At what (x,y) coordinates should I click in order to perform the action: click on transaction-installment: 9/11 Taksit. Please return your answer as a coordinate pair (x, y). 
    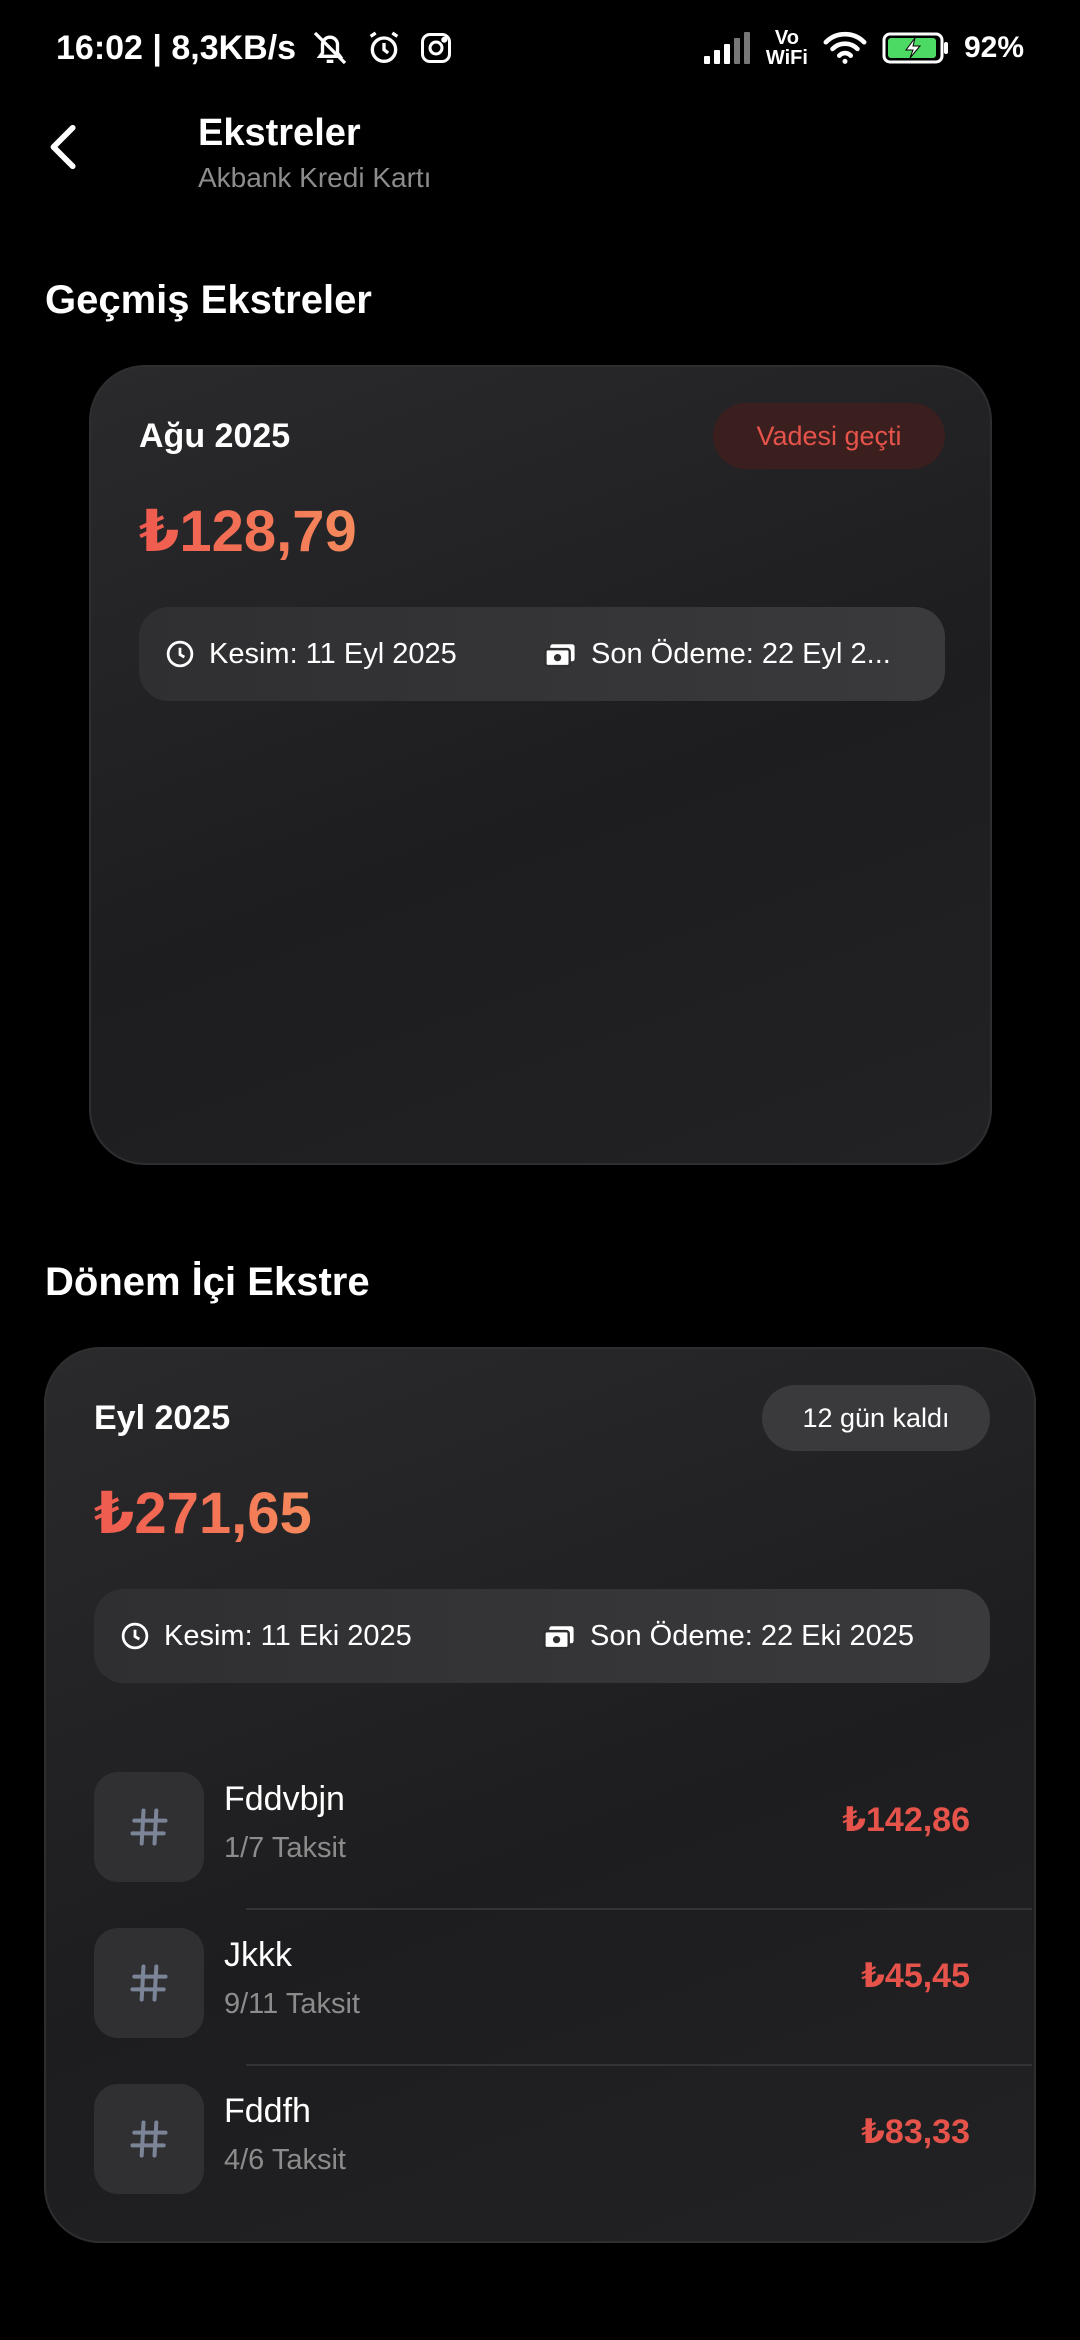
    Looking at the image, I should click on (292, 2004).